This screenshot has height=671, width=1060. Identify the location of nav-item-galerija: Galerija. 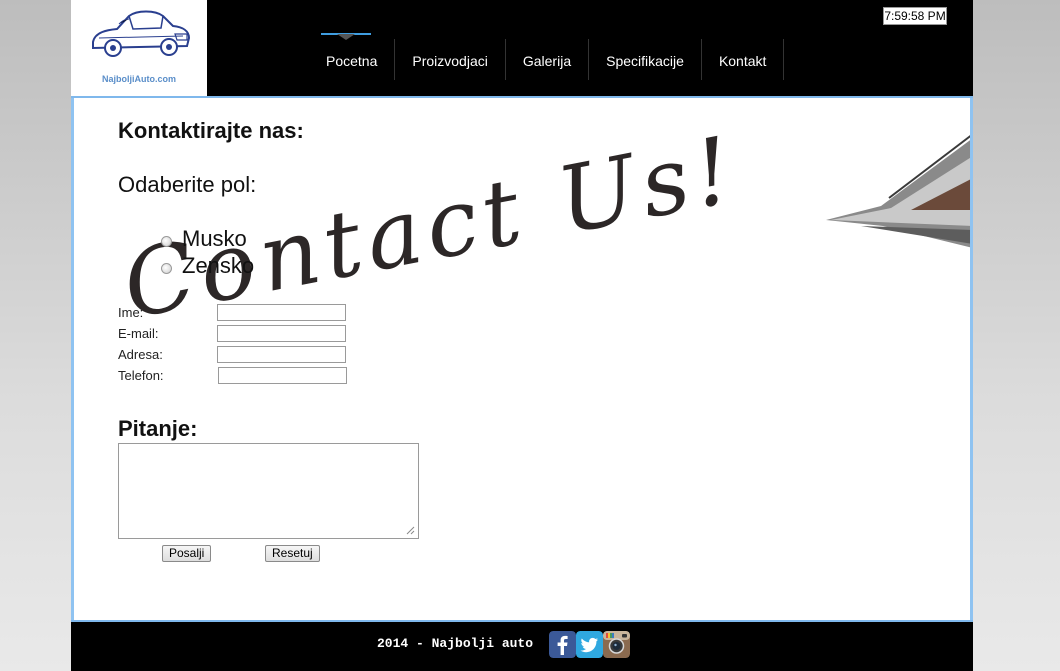
(548, 59).